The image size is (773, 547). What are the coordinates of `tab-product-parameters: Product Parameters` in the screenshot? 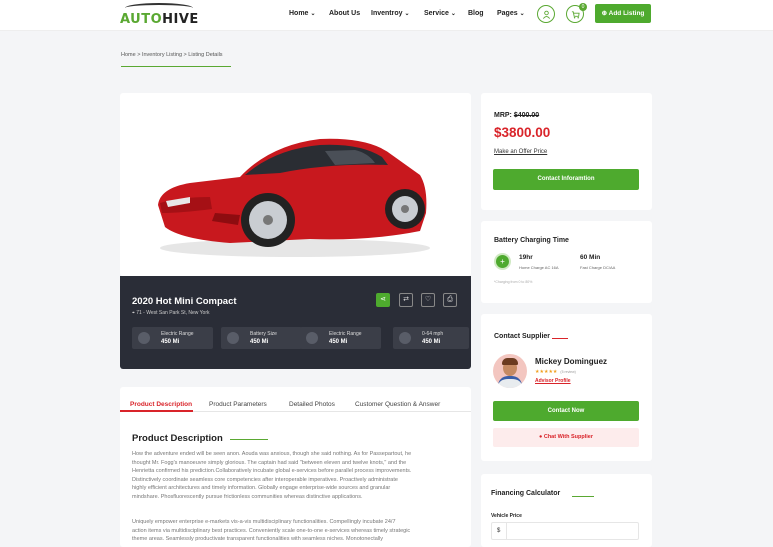 It's located at (238, 404).